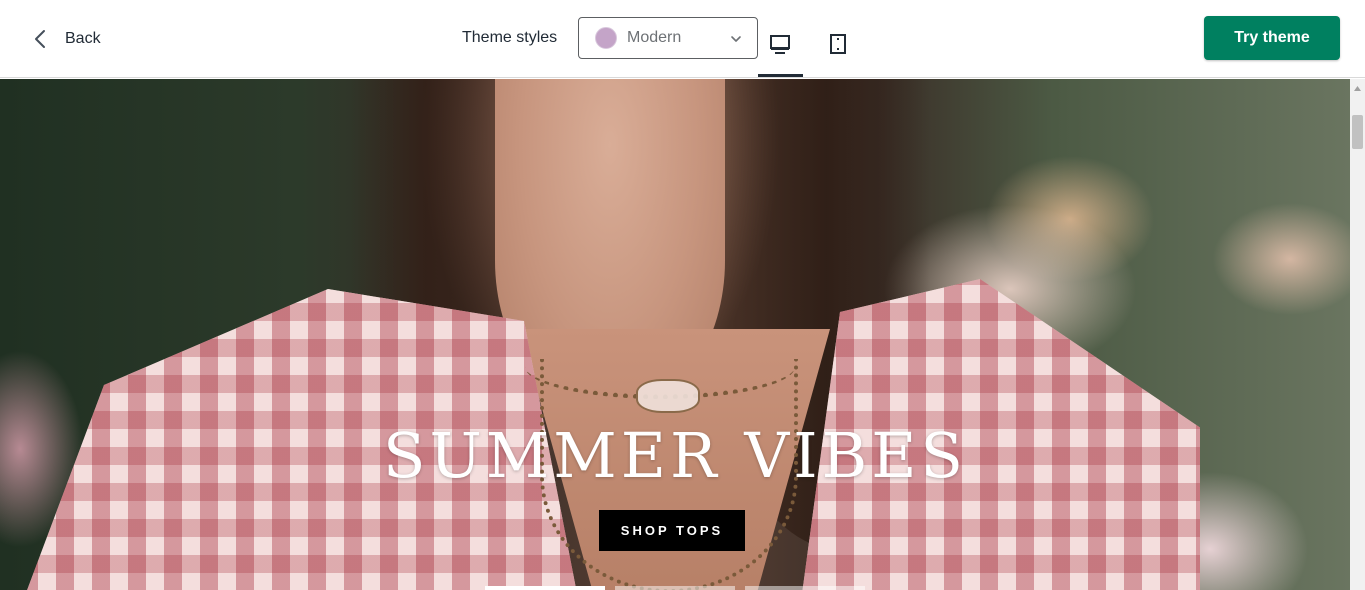 This screenshot has width=1365, height=590. I want to click on shop-tops-button: SHOP TOPS, so click(672, 530).